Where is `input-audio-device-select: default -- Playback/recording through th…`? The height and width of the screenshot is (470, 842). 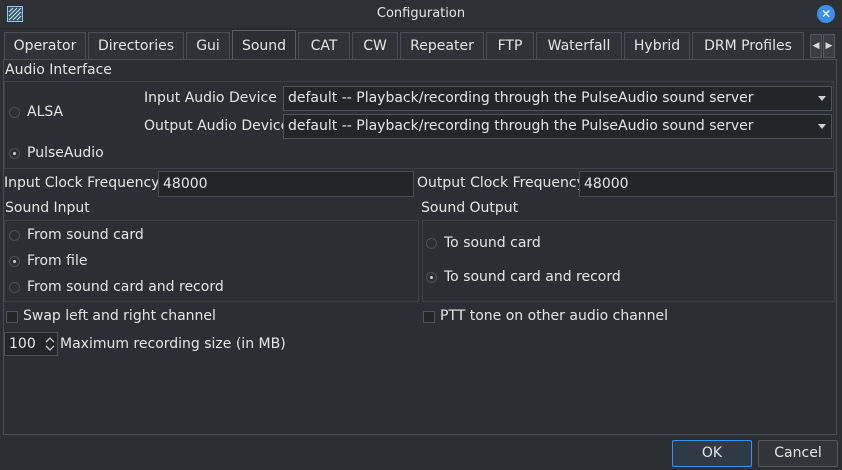
input-audio-device-select: default -- Playback/recording through th… is located at coordinates (557, 98).